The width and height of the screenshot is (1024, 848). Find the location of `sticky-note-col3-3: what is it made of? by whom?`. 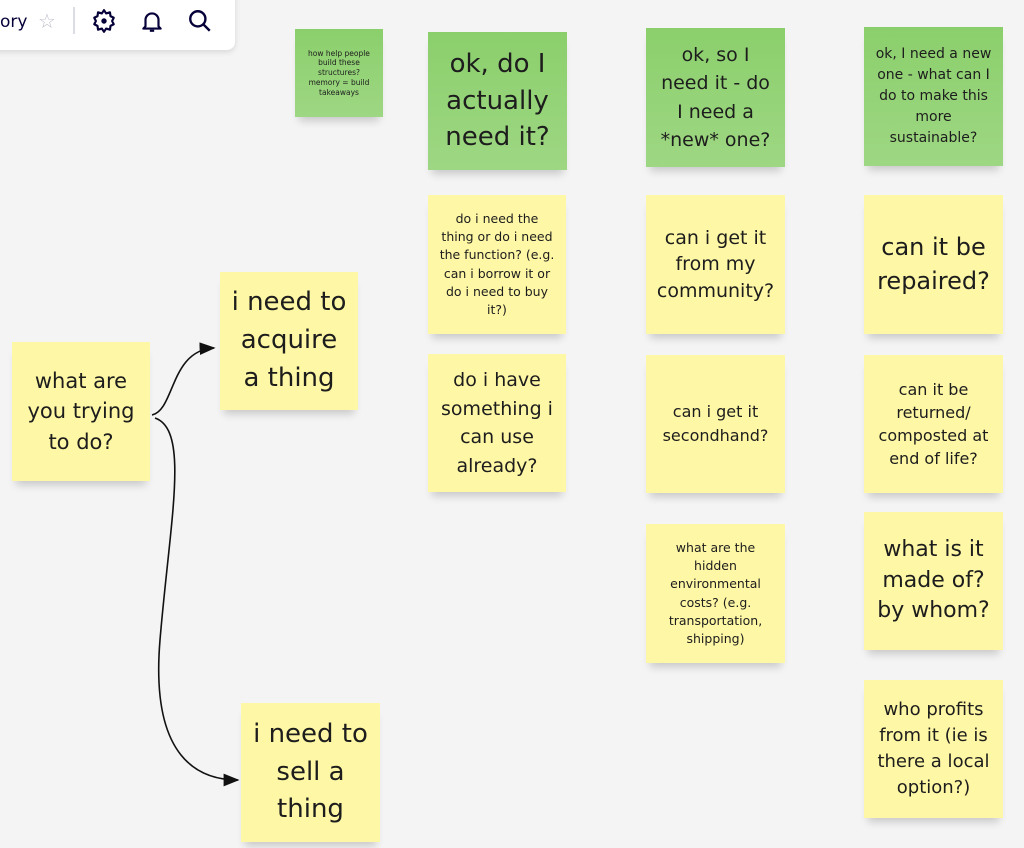

sticky-note-col3-3: what is it made of? by whom? is located at coordinates (933, 581).